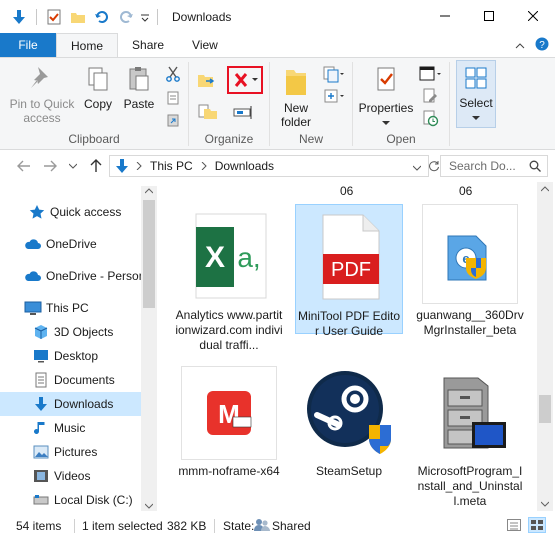 This screenshot has height=539, width=555. Describe the element at coordinates (205, 45) in the screenshot. I see `tab-view: View` at that location.